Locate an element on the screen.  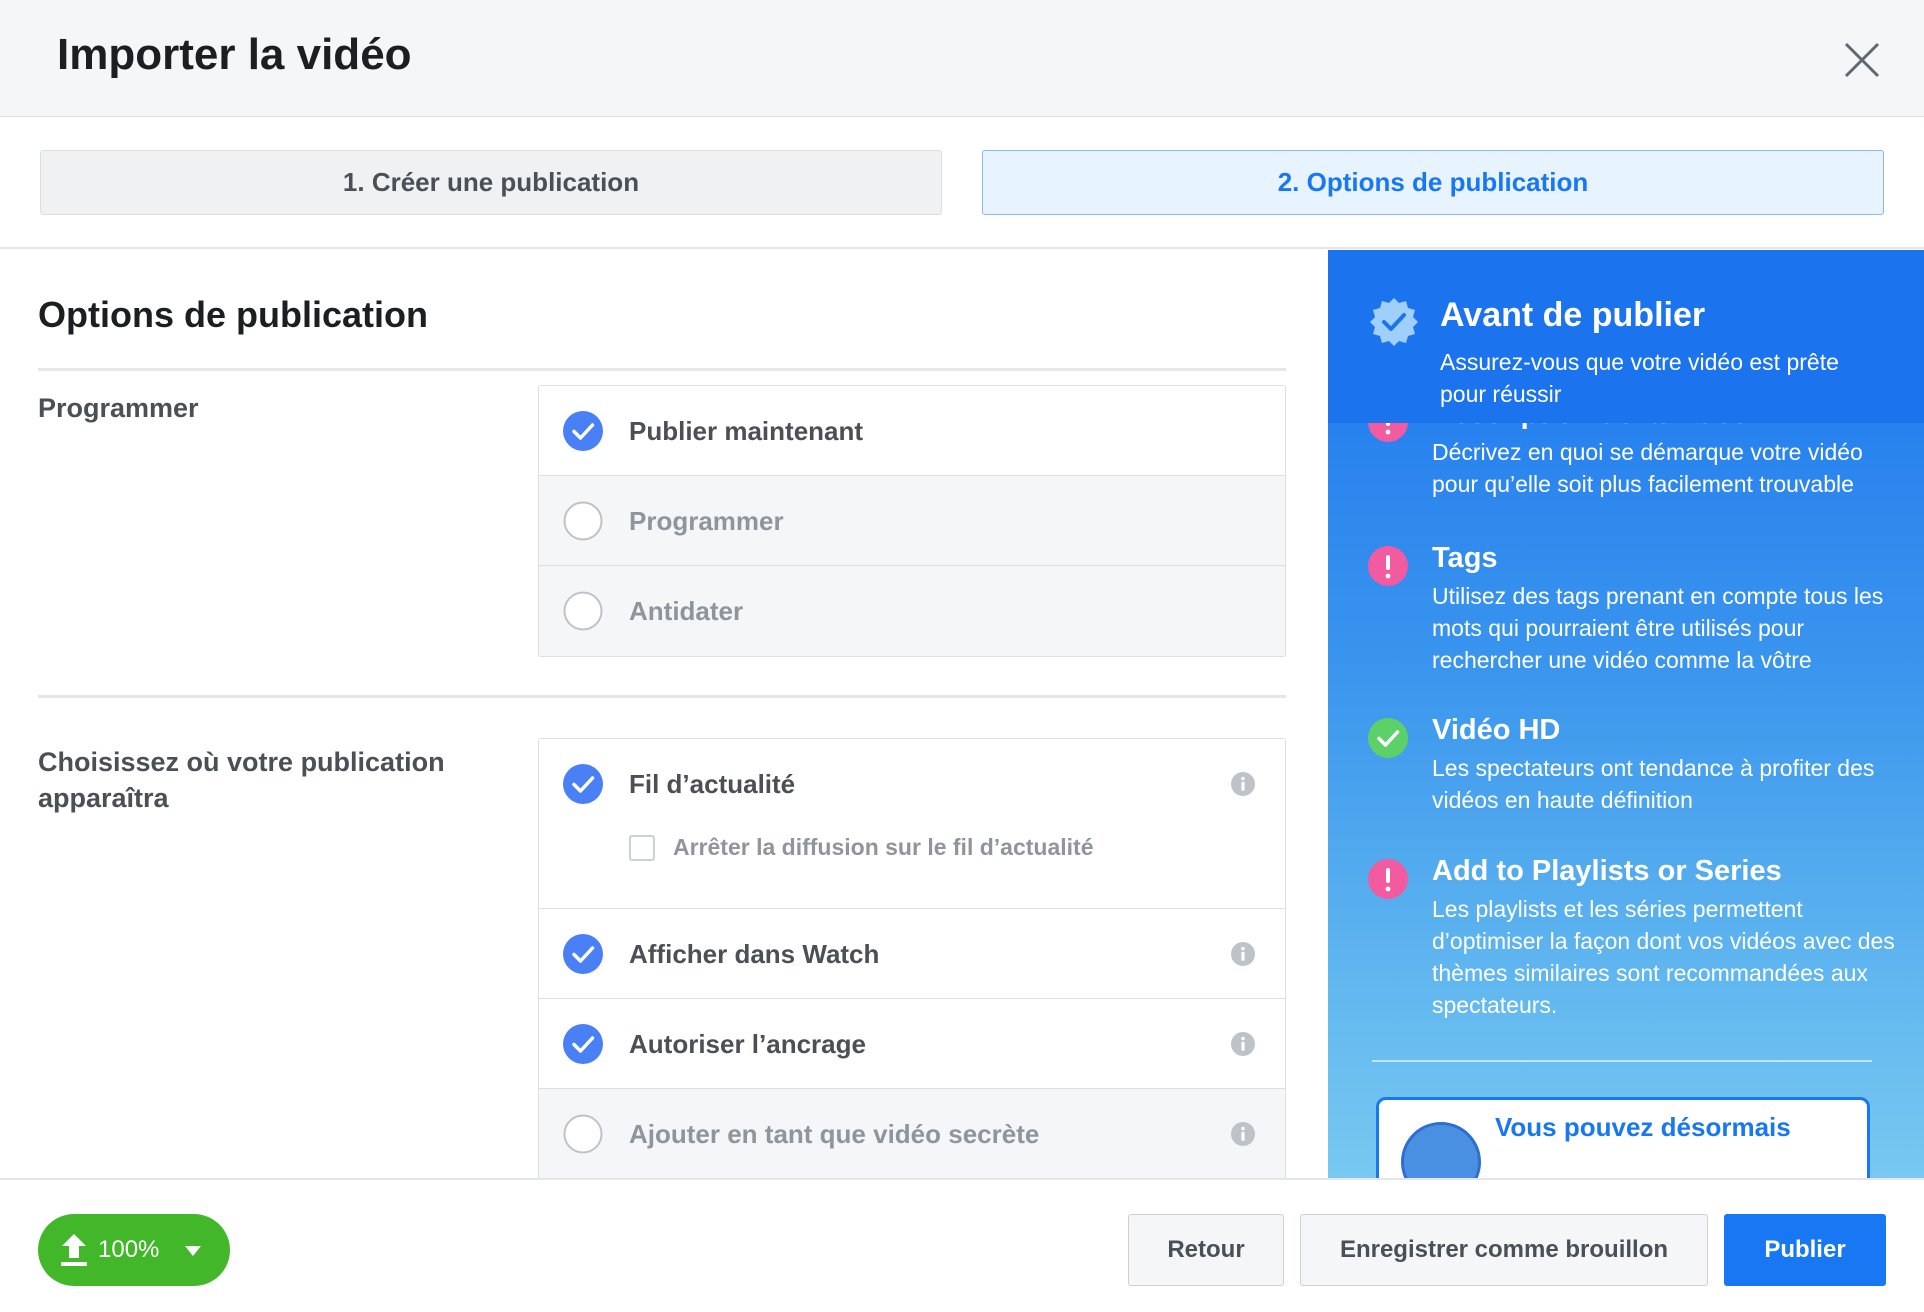
section-title: Options de publication is located at coordinates (233, 314).